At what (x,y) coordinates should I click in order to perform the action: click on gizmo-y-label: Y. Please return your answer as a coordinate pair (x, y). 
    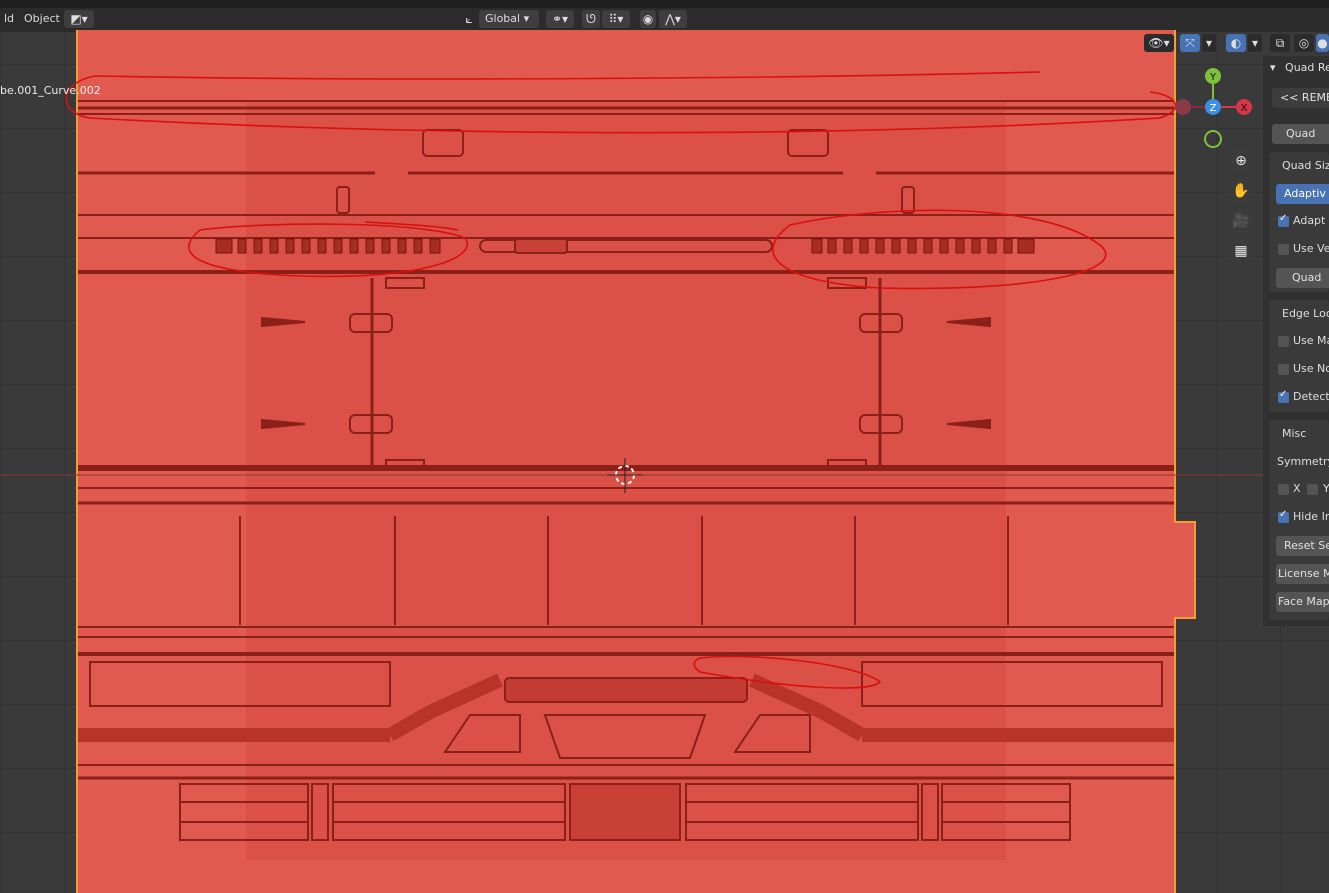
    Looking at the image, I should click on (1213, 77).